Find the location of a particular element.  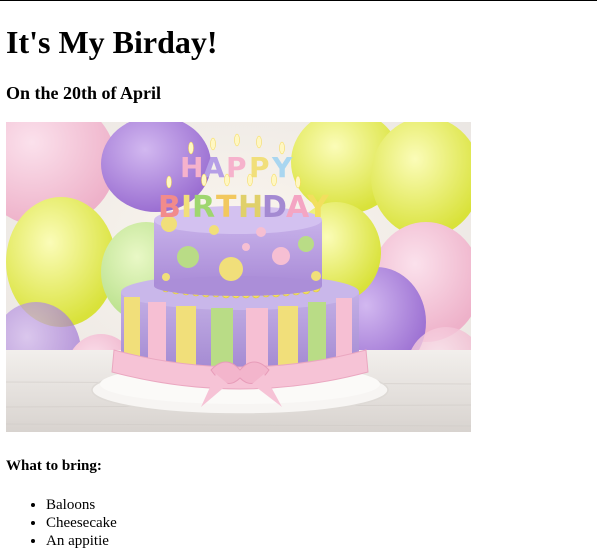

svg-text: T is located at coordinates (226, 207).